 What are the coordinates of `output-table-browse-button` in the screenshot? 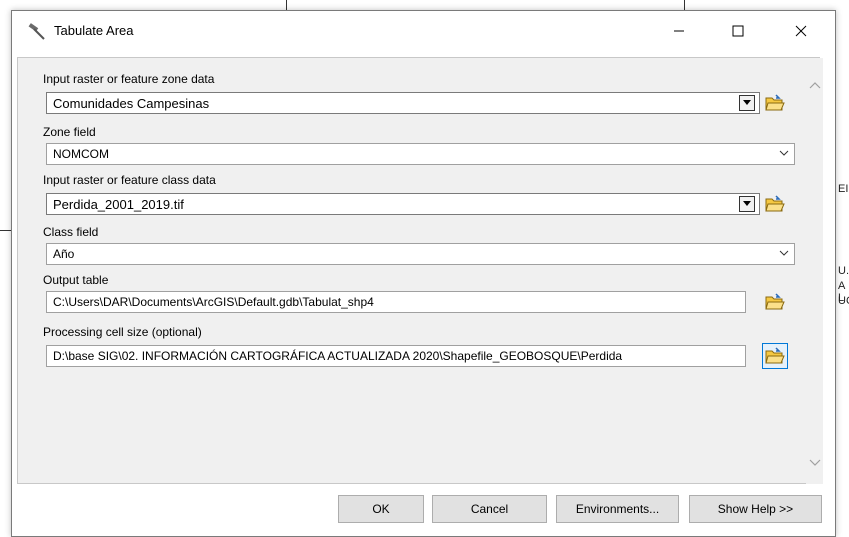 It's located at (775, 302).